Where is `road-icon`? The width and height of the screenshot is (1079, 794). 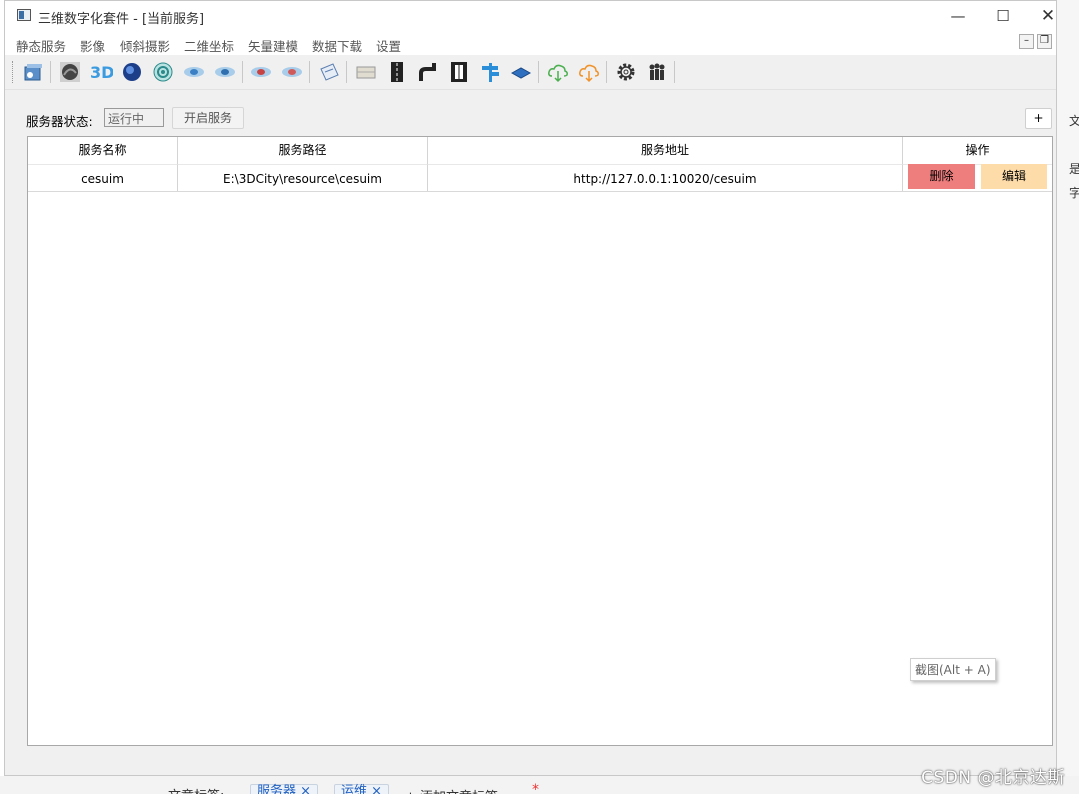
road-icon is located at coordinates (397, 72).